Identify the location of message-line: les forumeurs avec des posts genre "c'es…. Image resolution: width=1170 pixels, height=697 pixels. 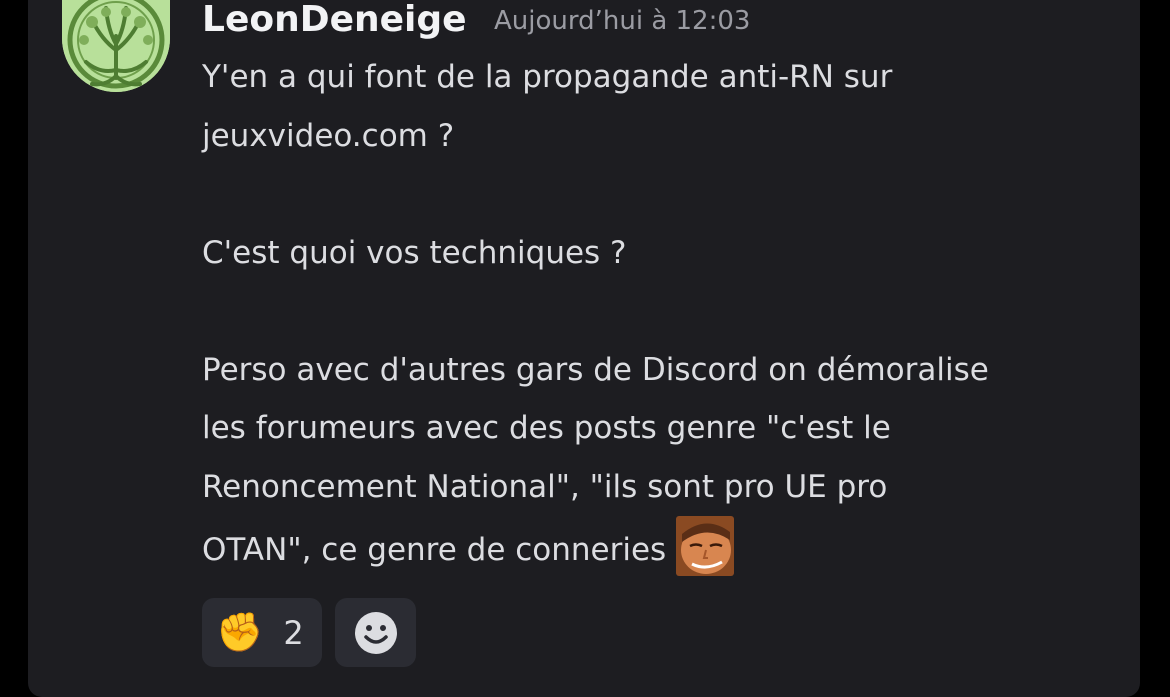
(546, 428).